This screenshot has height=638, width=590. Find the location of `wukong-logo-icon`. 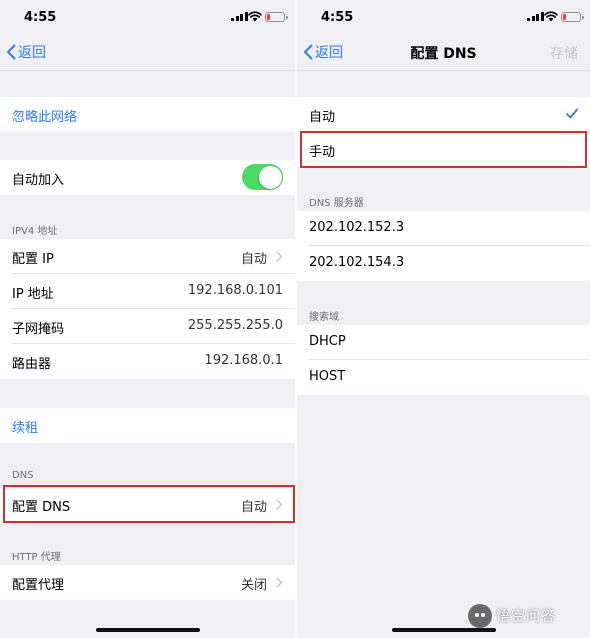

wukong-logo-icon is located at coordinates (480, 616).